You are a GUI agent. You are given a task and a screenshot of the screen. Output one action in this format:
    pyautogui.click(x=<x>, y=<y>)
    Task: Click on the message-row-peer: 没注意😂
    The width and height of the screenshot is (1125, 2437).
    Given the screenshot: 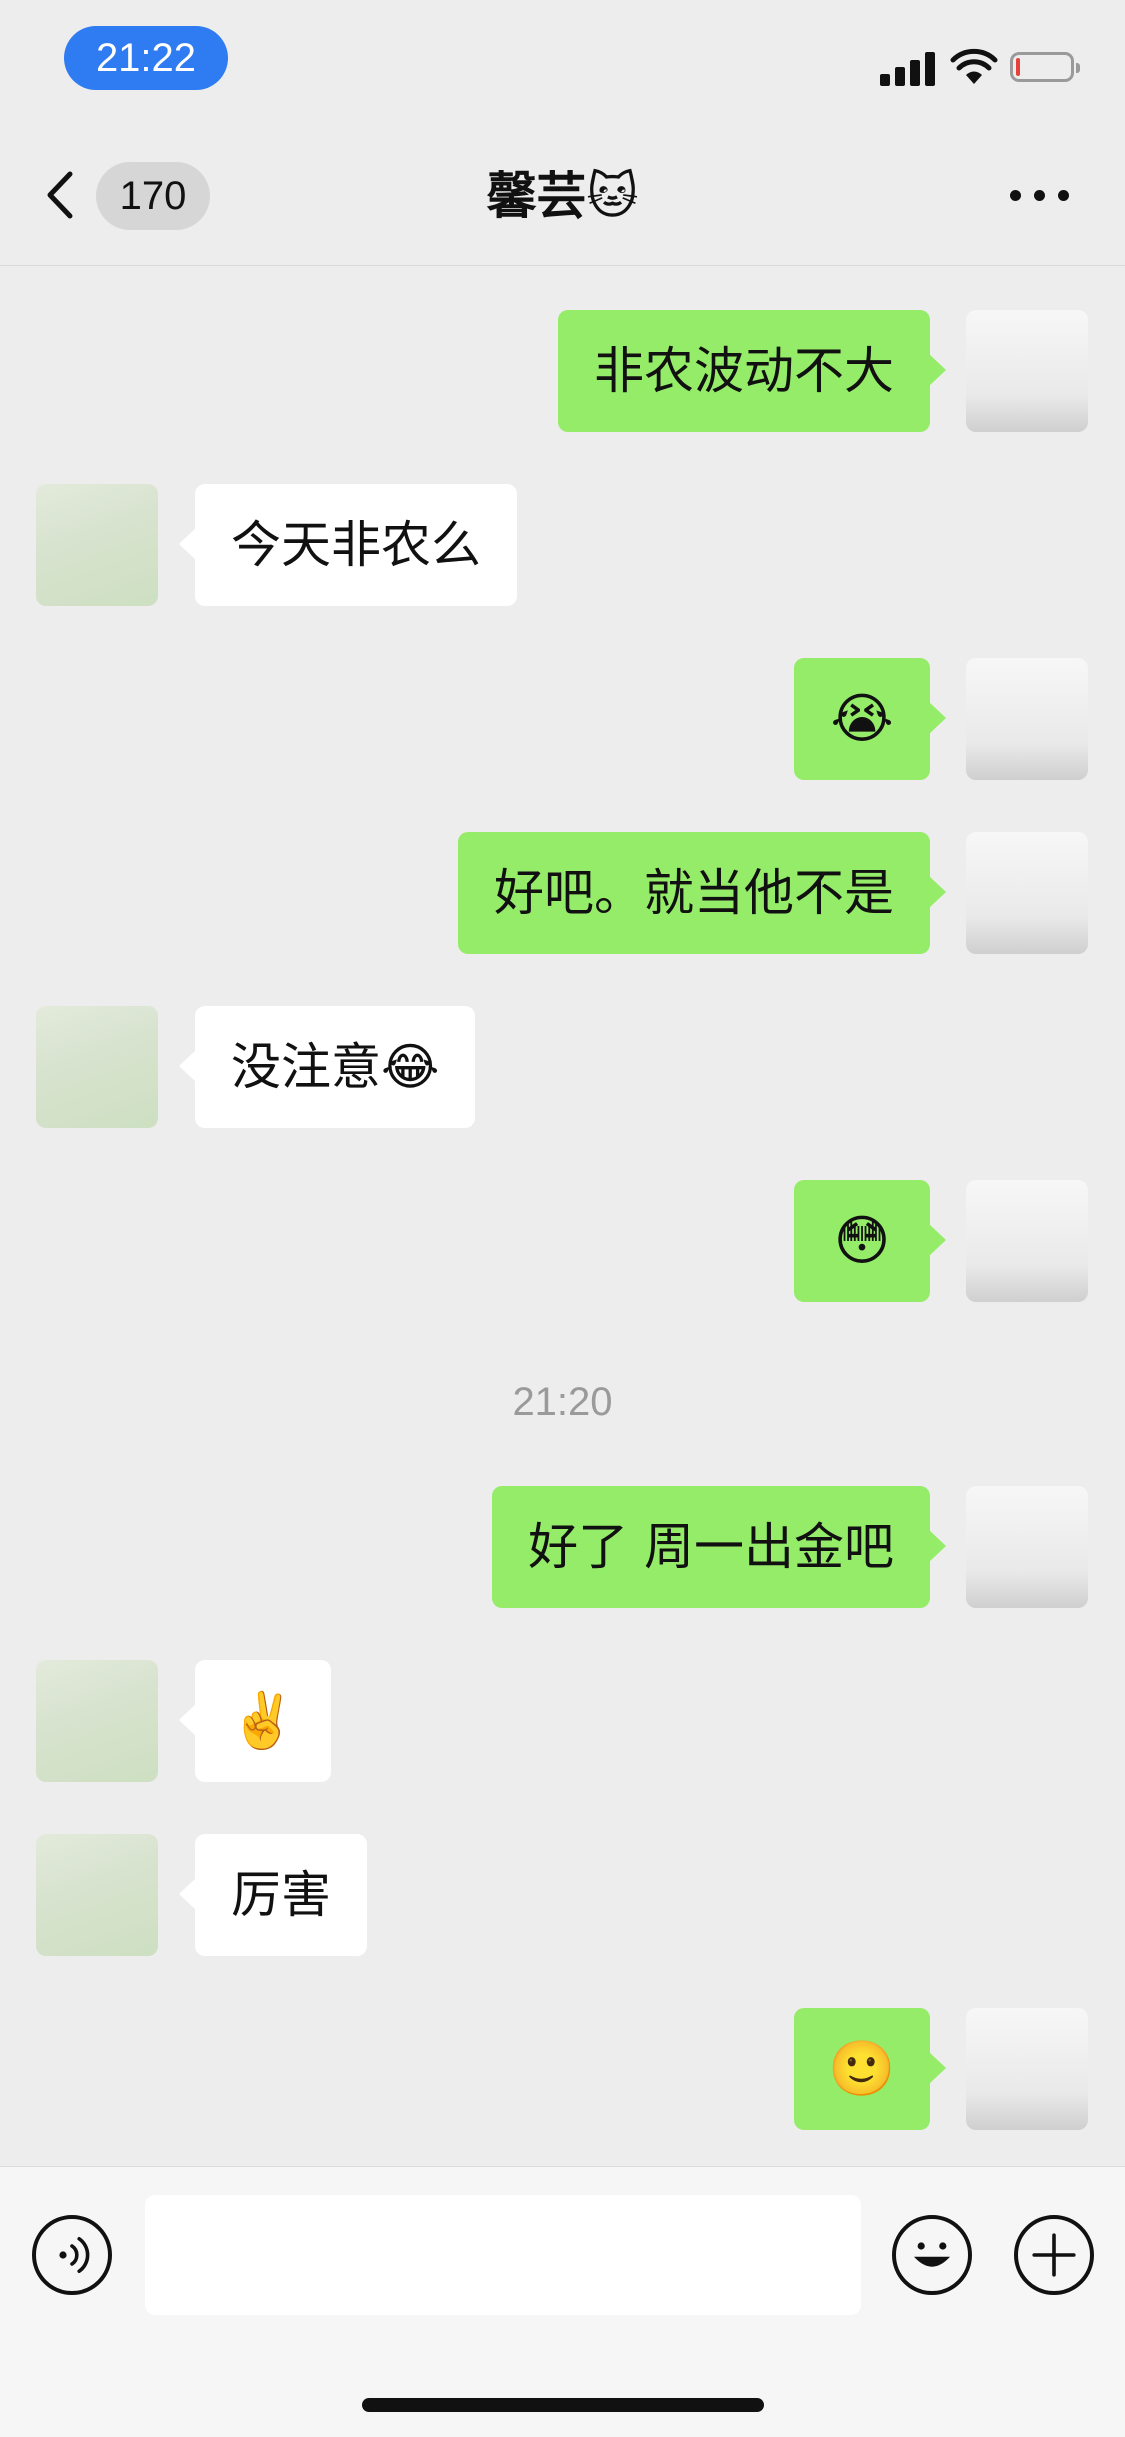 What is the action you would take?
    pyautogui.click(x=562, y=1068)
    